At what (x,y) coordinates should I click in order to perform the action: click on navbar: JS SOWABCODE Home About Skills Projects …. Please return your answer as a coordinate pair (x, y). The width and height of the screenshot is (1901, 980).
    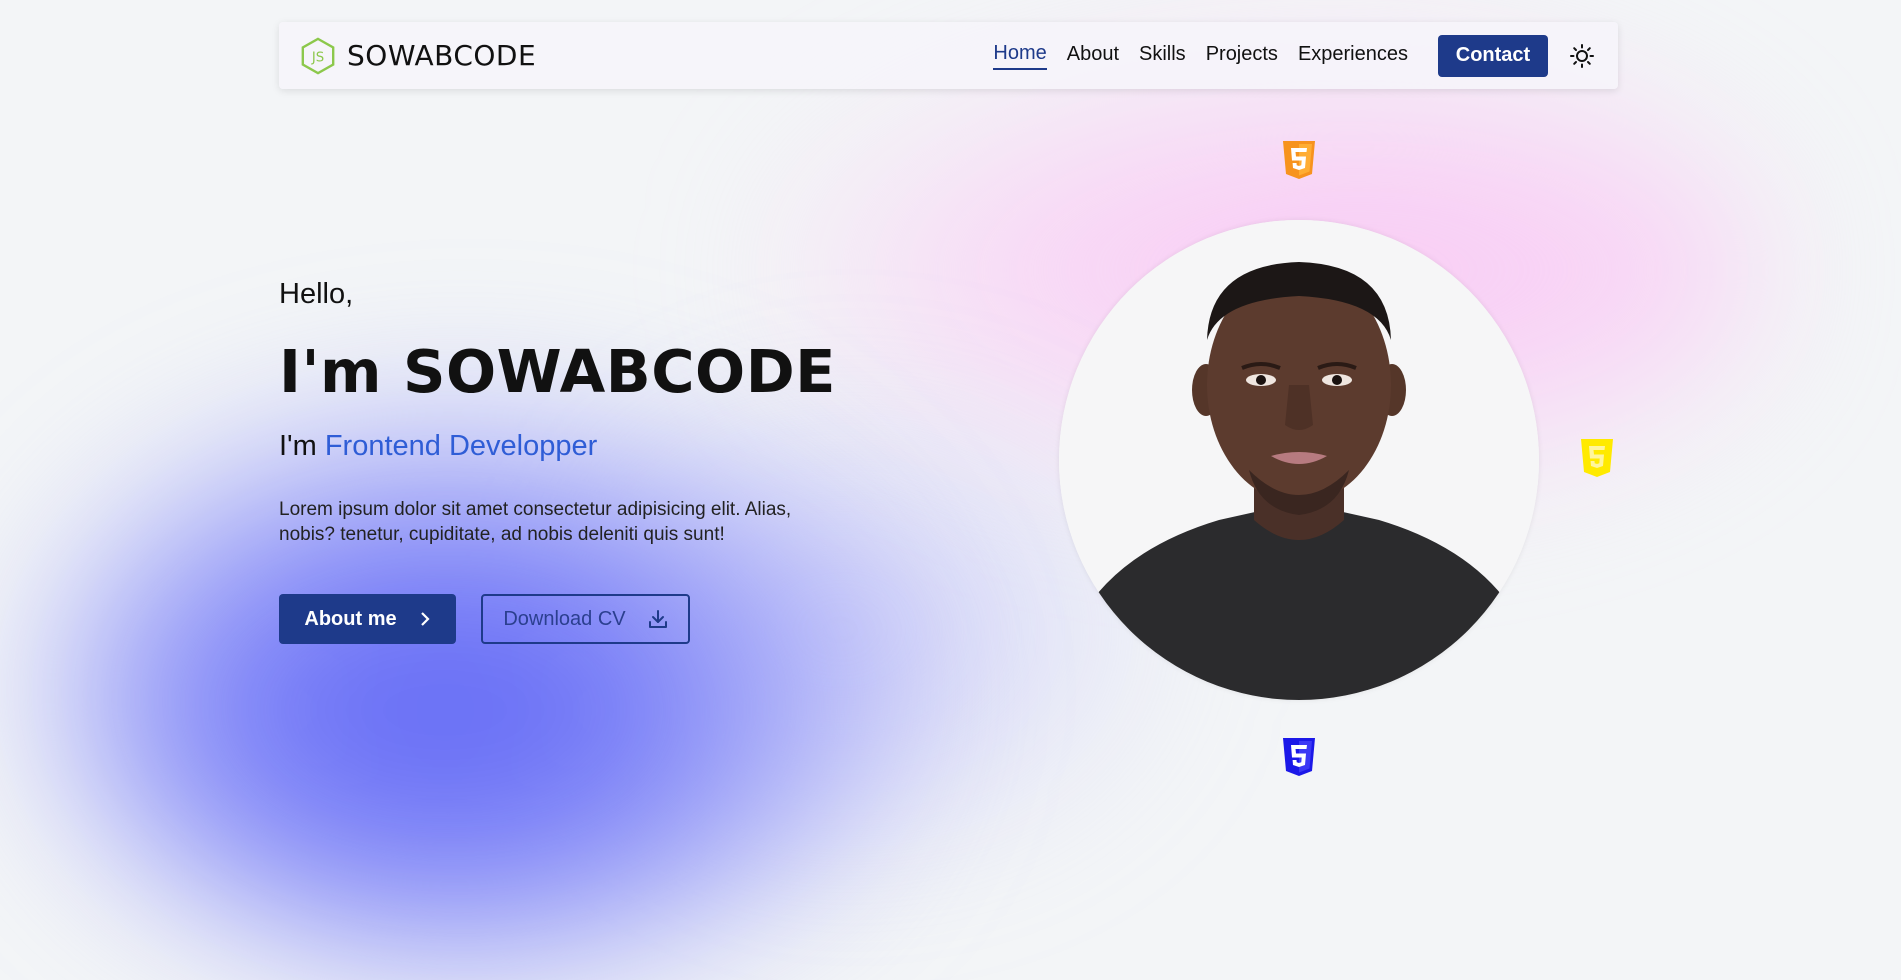
    Looking at the image, I should click on (948, 55).